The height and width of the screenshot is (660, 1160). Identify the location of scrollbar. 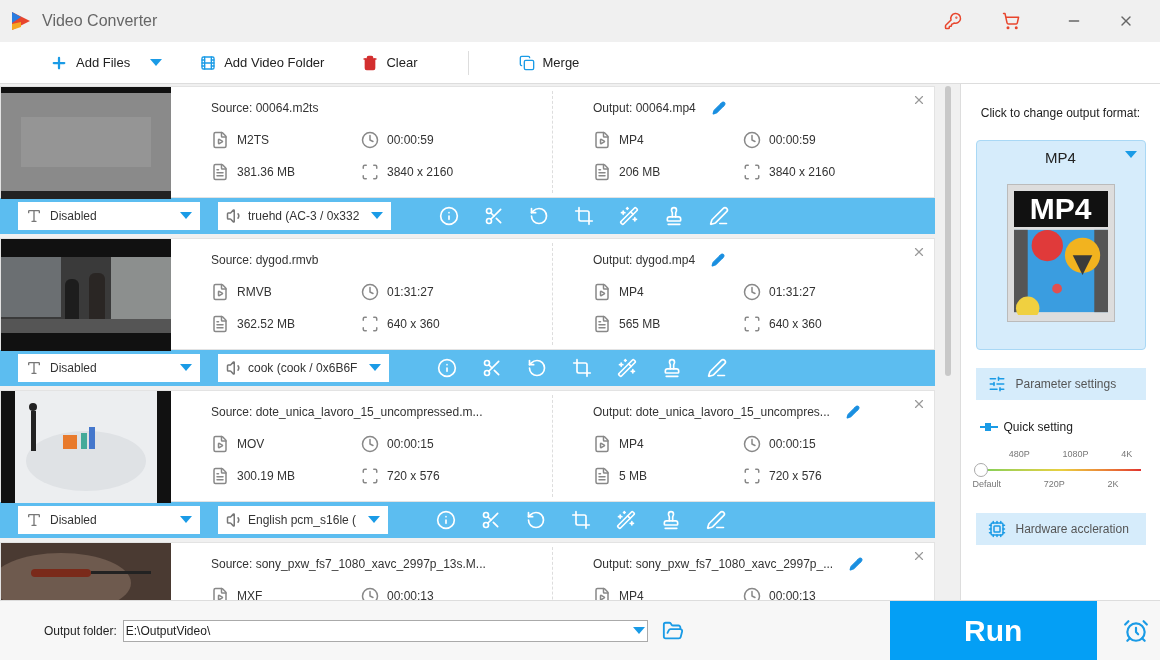
(947, 231).